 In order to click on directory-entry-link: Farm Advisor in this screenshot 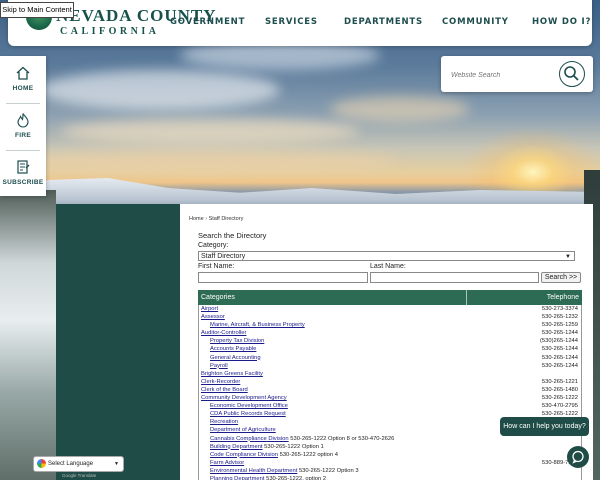, I will do `click(227, 463)`.